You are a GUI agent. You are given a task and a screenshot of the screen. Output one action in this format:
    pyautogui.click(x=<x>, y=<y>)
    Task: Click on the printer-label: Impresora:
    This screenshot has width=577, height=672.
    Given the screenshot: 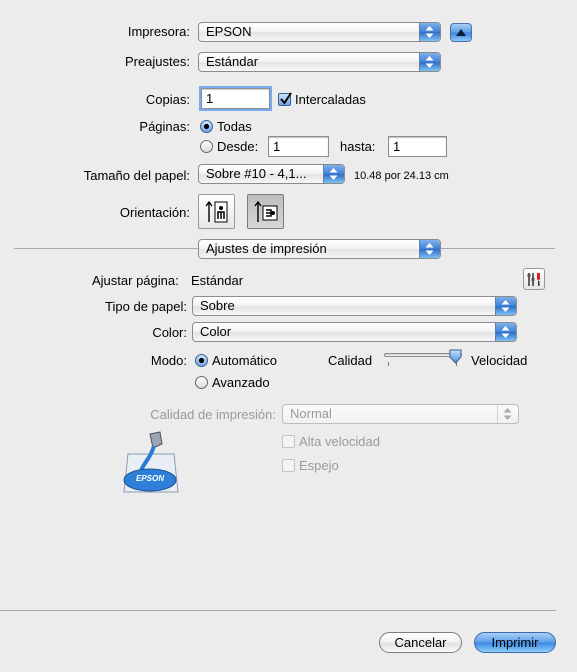 What is the action you would take?
    pyautogui.click(x=158, y=31)
    